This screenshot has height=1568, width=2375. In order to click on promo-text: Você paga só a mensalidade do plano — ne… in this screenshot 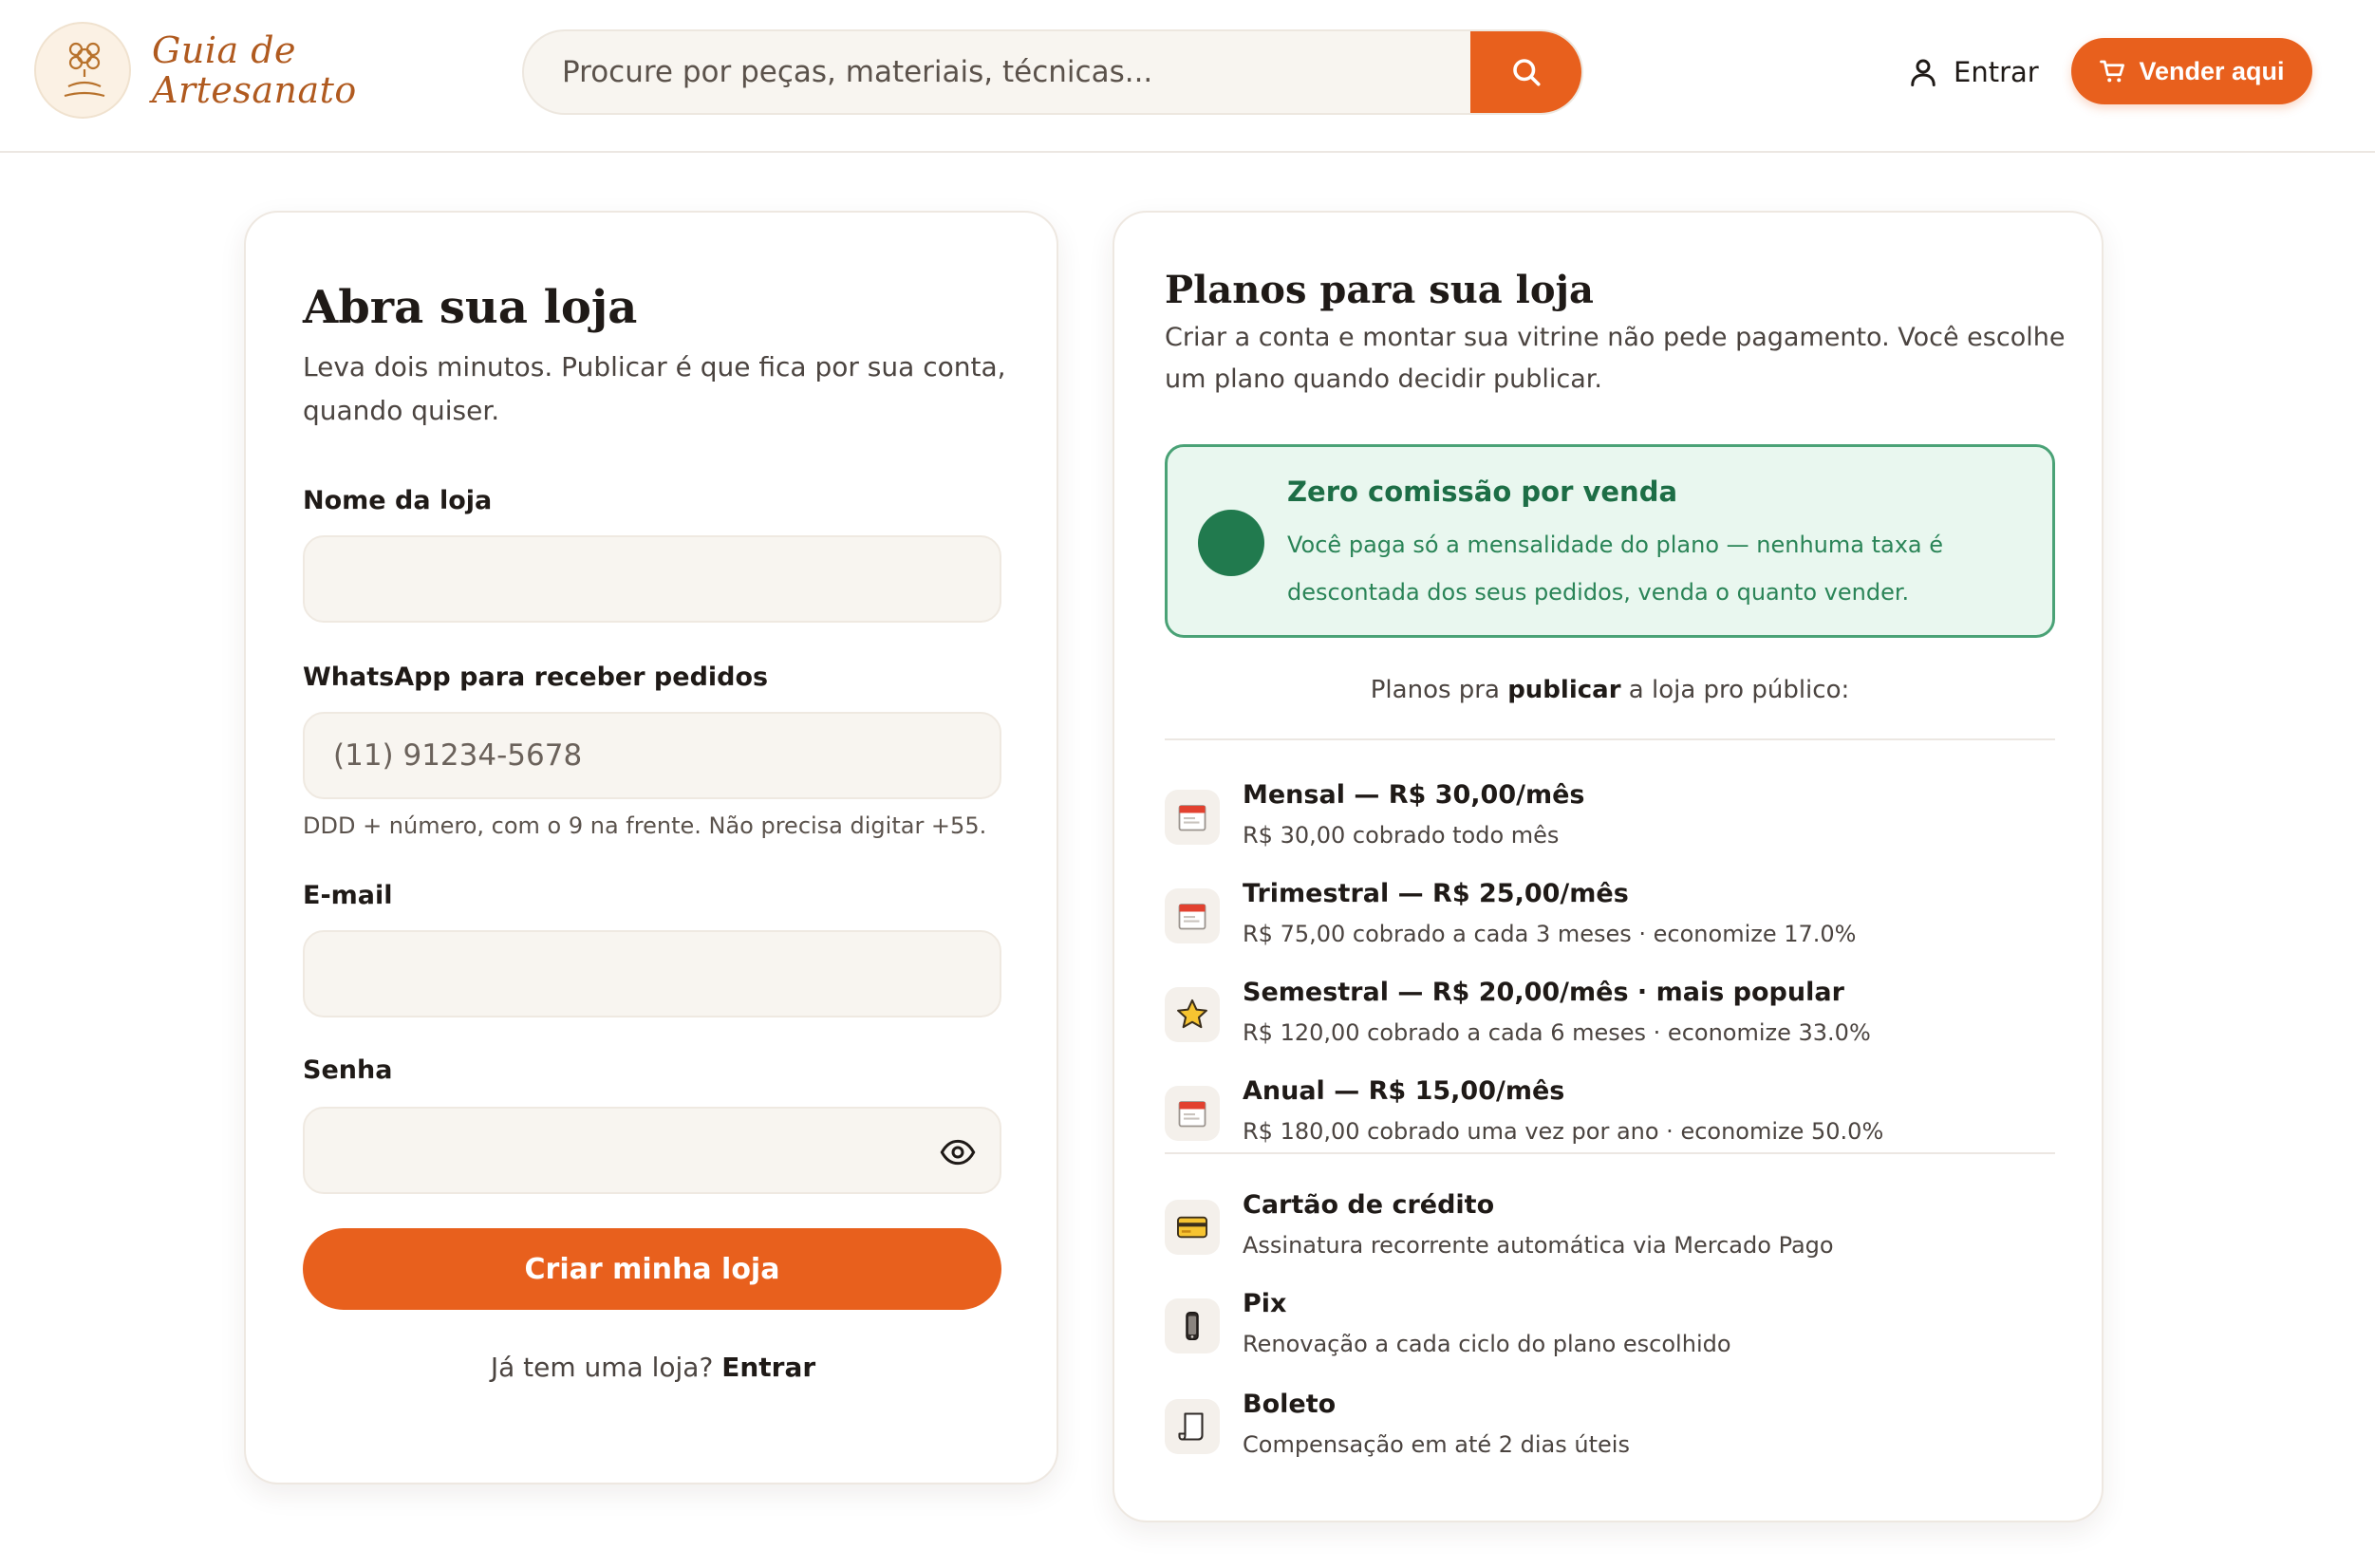, I will do `click(1629, 568)`.